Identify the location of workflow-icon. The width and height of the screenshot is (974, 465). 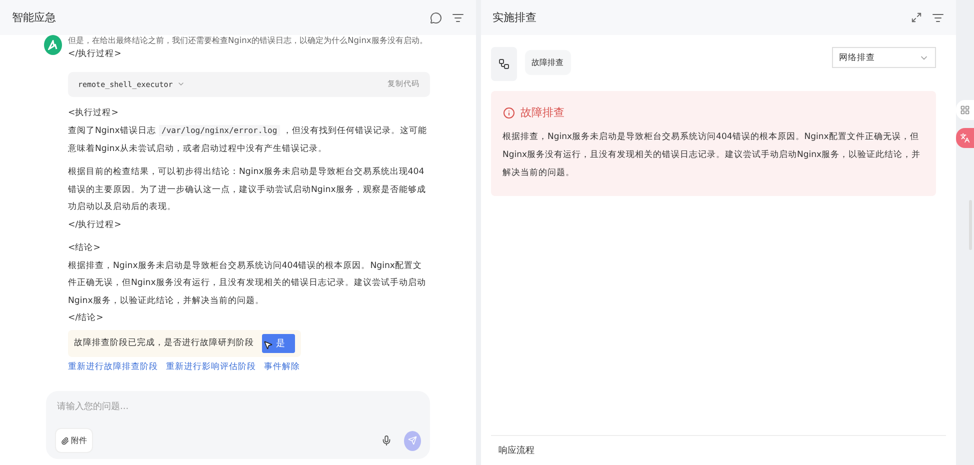
(503, 64).